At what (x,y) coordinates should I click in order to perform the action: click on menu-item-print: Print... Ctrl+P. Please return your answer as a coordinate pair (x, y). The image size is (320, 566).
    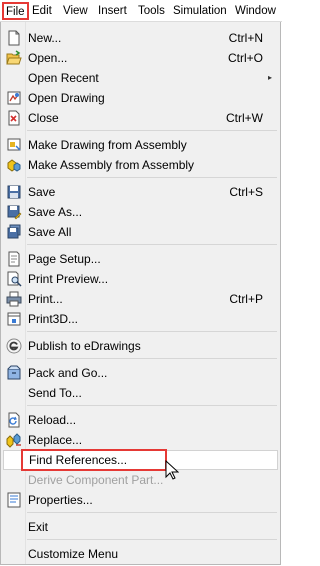
    Looking at the image, I should click on (140, 299).